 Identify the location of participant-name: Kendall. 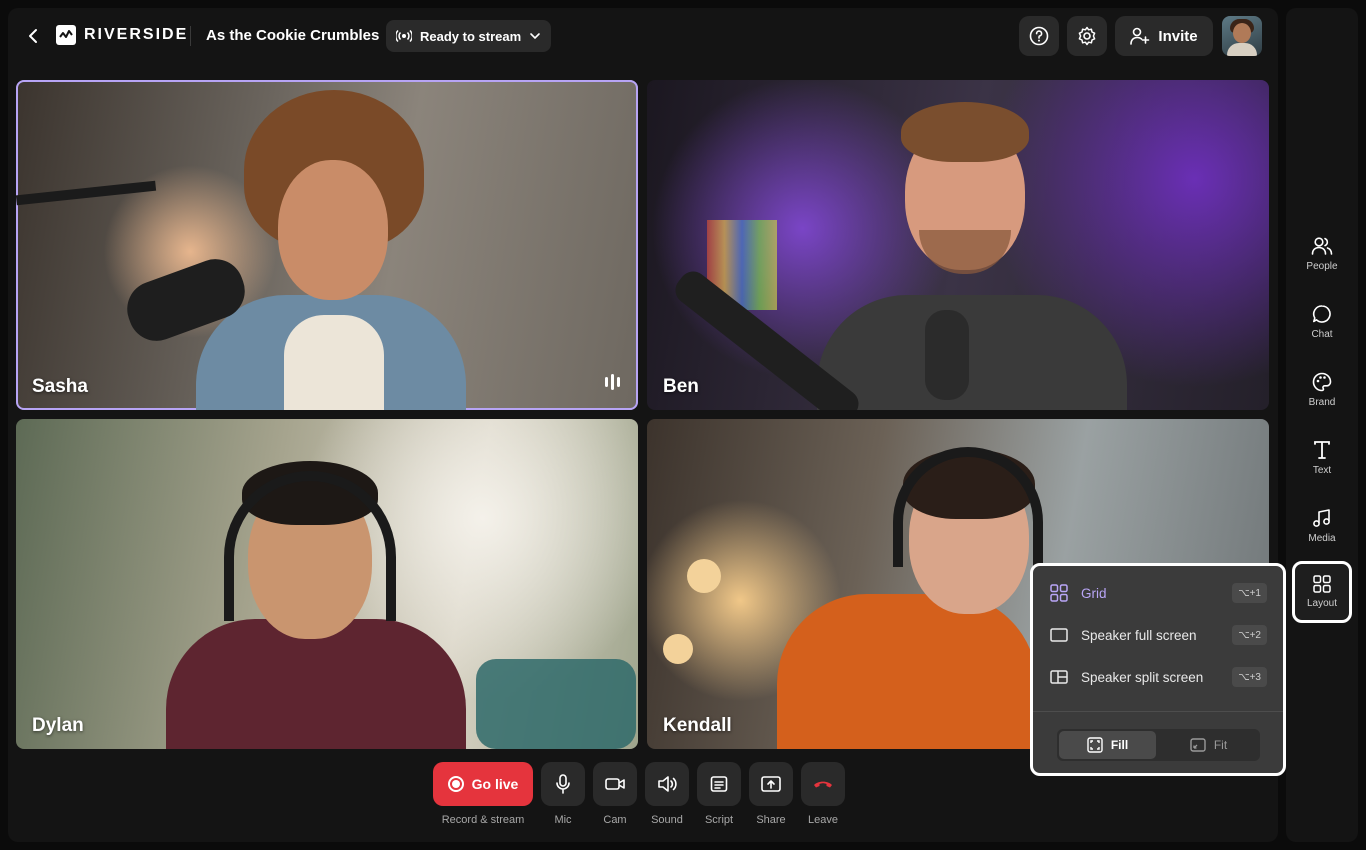
(697, 725).